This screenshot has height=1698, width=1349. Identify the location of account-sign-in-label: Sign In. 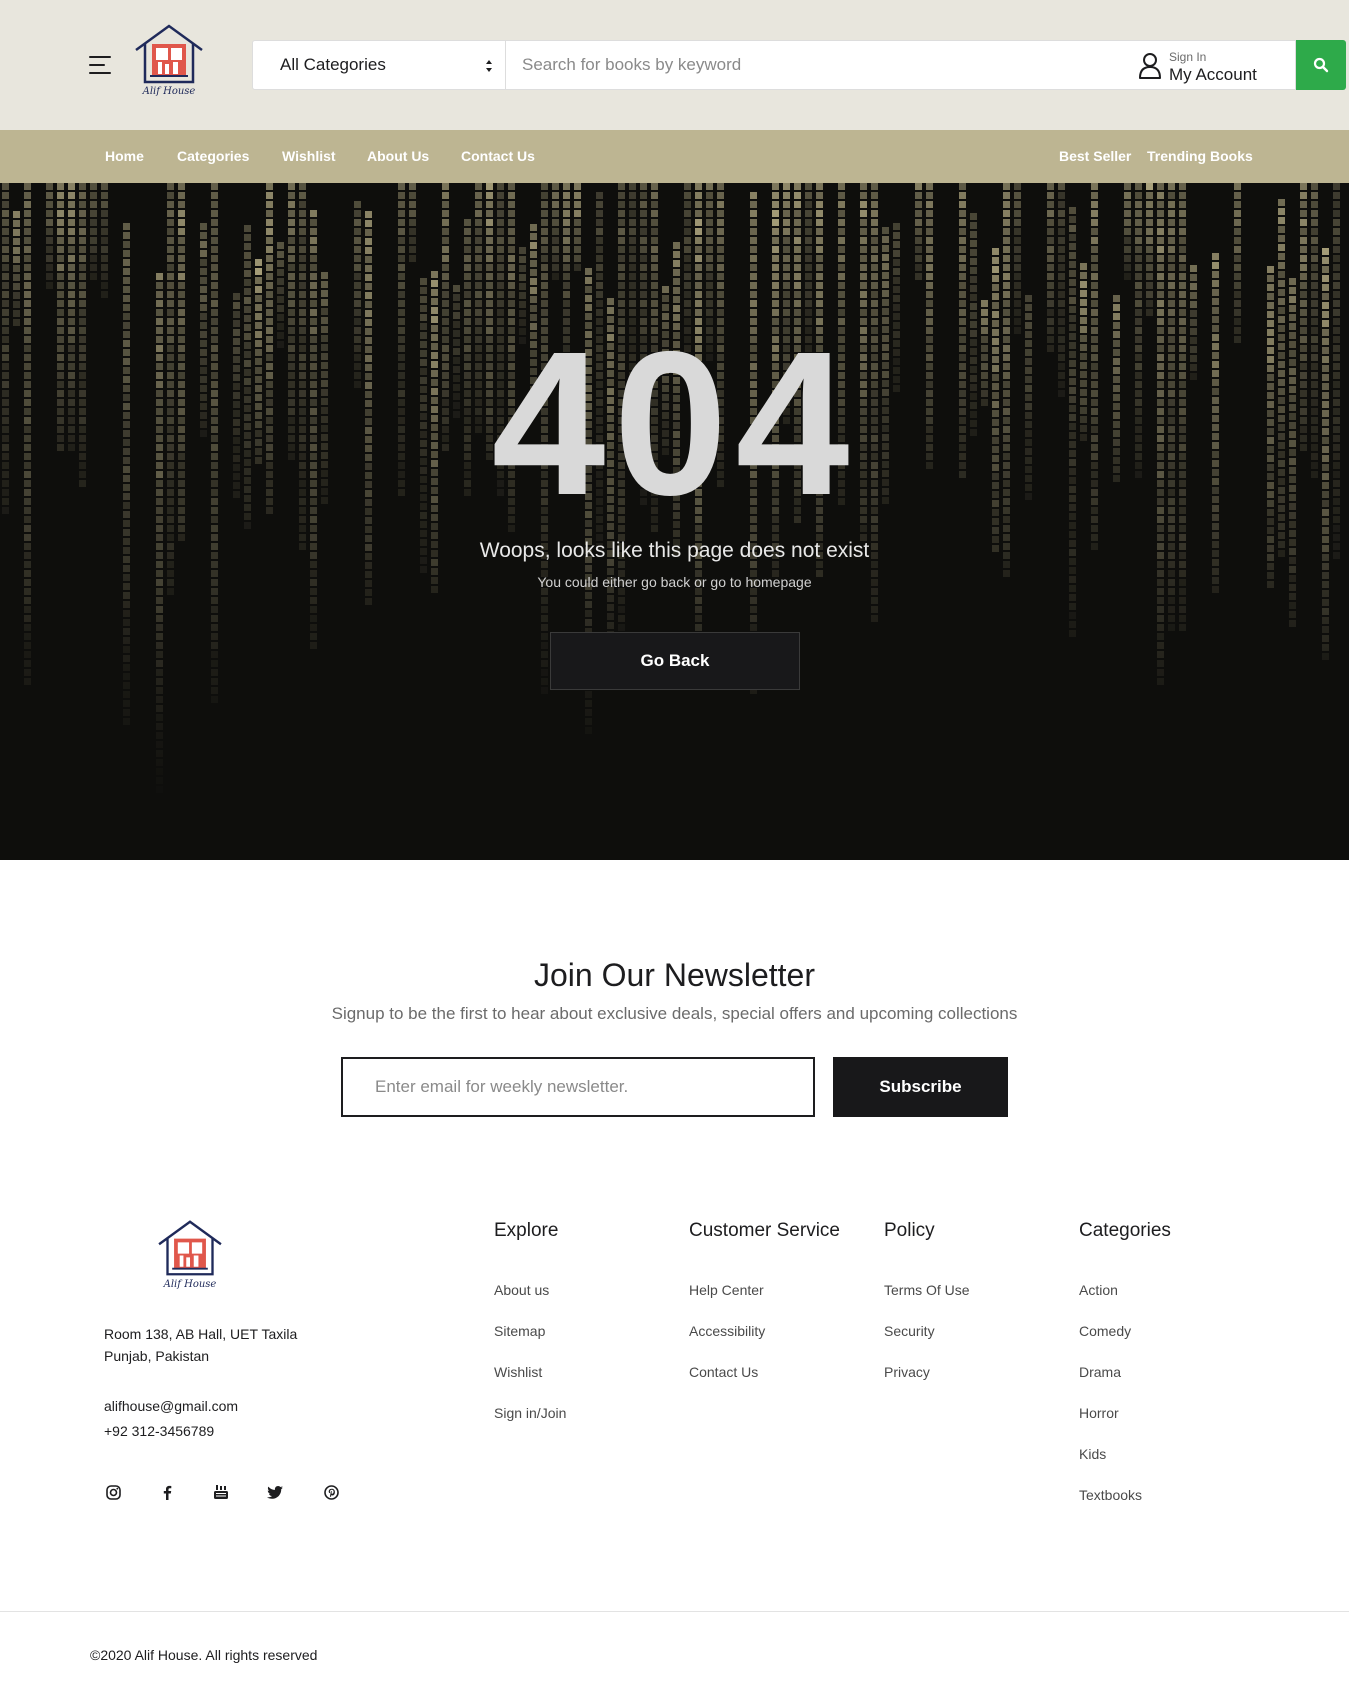
(1188, 57).